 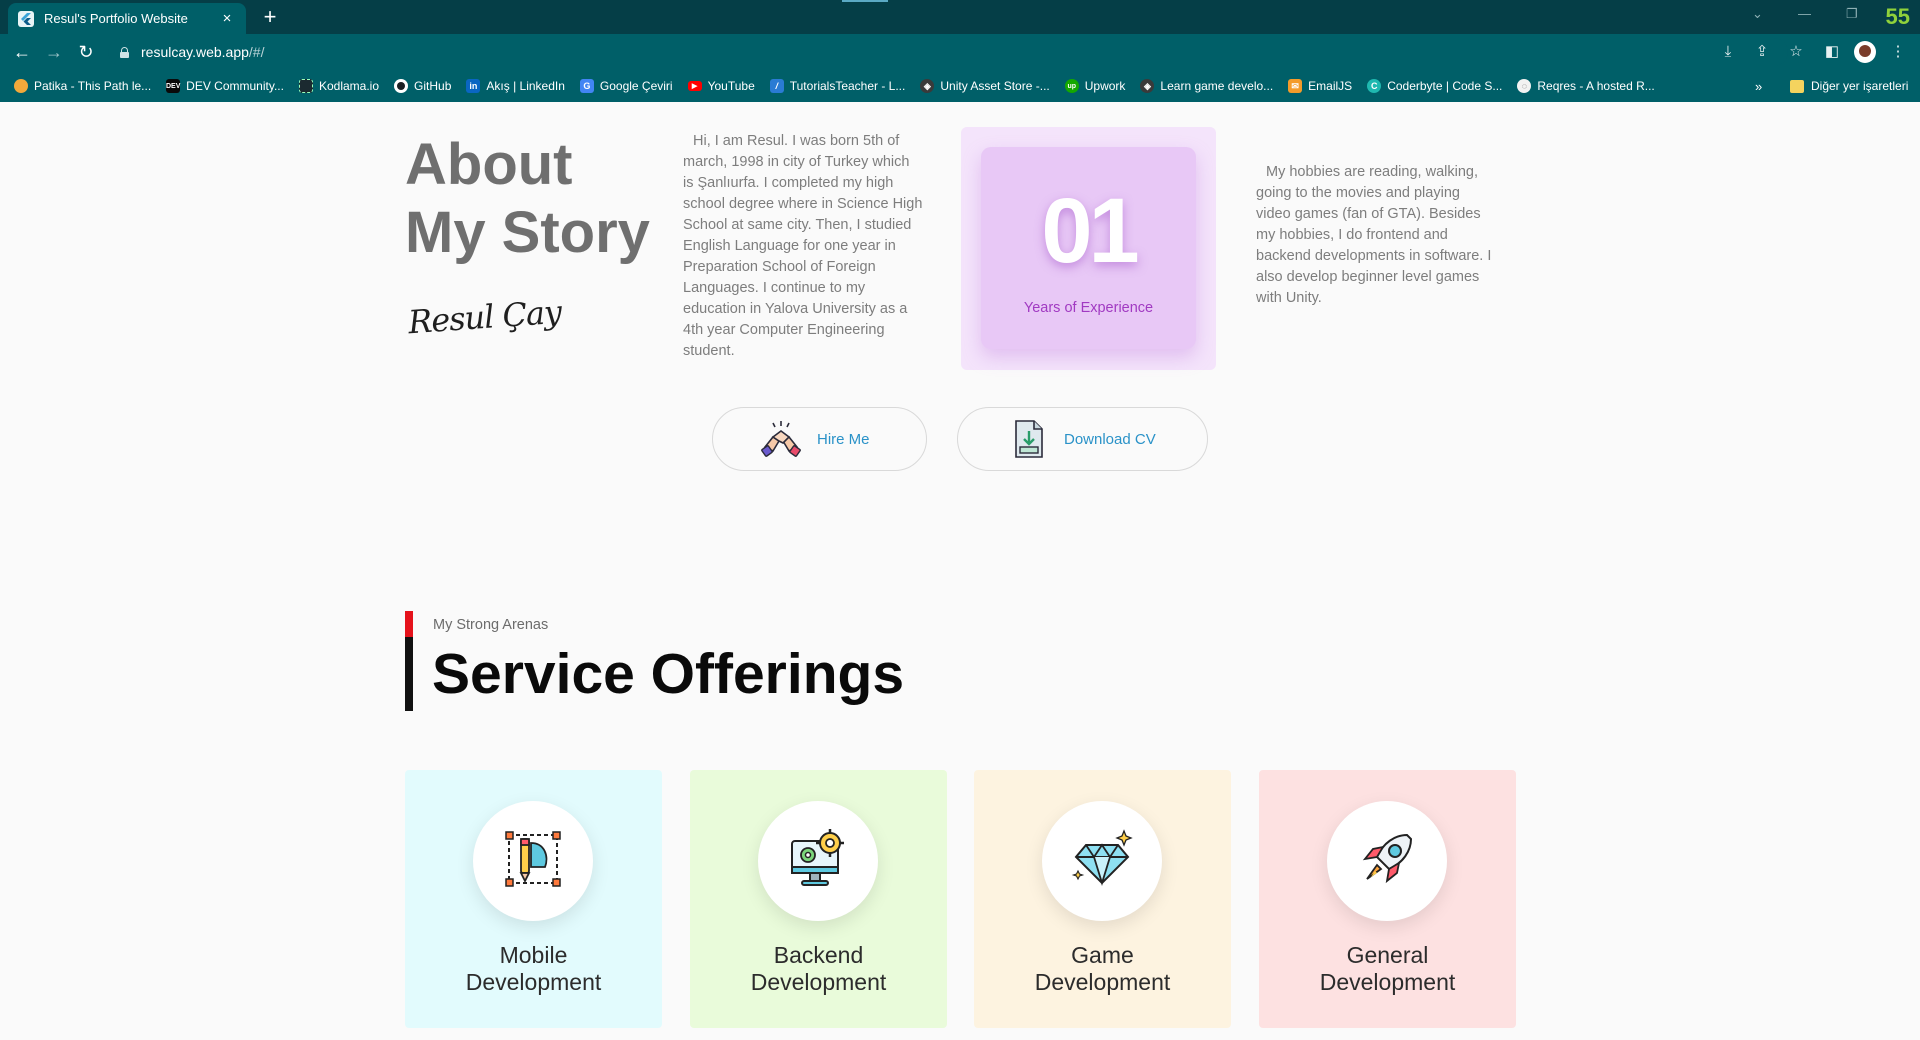 I want to click on side-panel-icon: ◧, so click(x=1832, y=52).